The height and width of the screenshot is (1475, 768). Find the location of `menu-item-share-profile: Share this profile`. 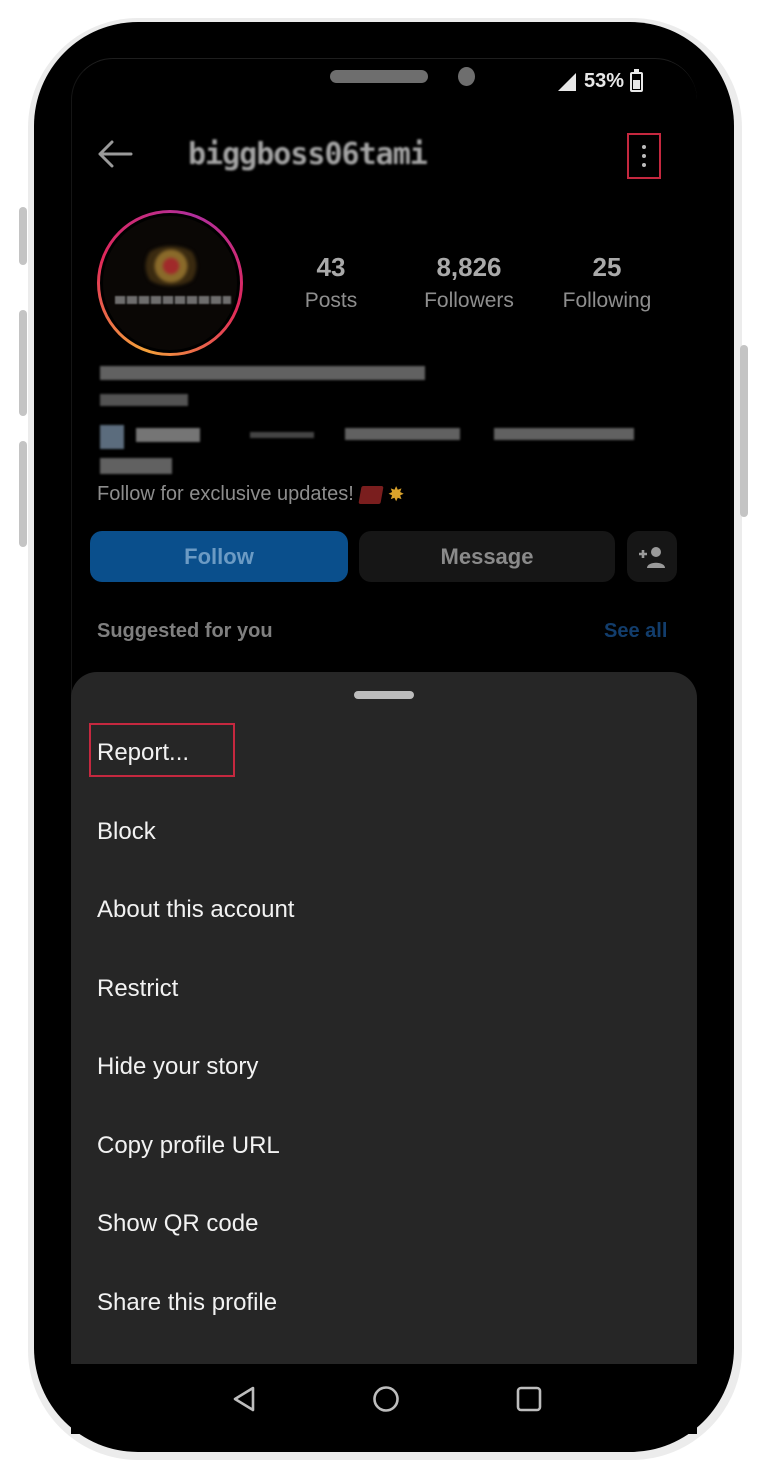

menu-item-share-profile: Share this profile is located at coordinates (187, 1303).